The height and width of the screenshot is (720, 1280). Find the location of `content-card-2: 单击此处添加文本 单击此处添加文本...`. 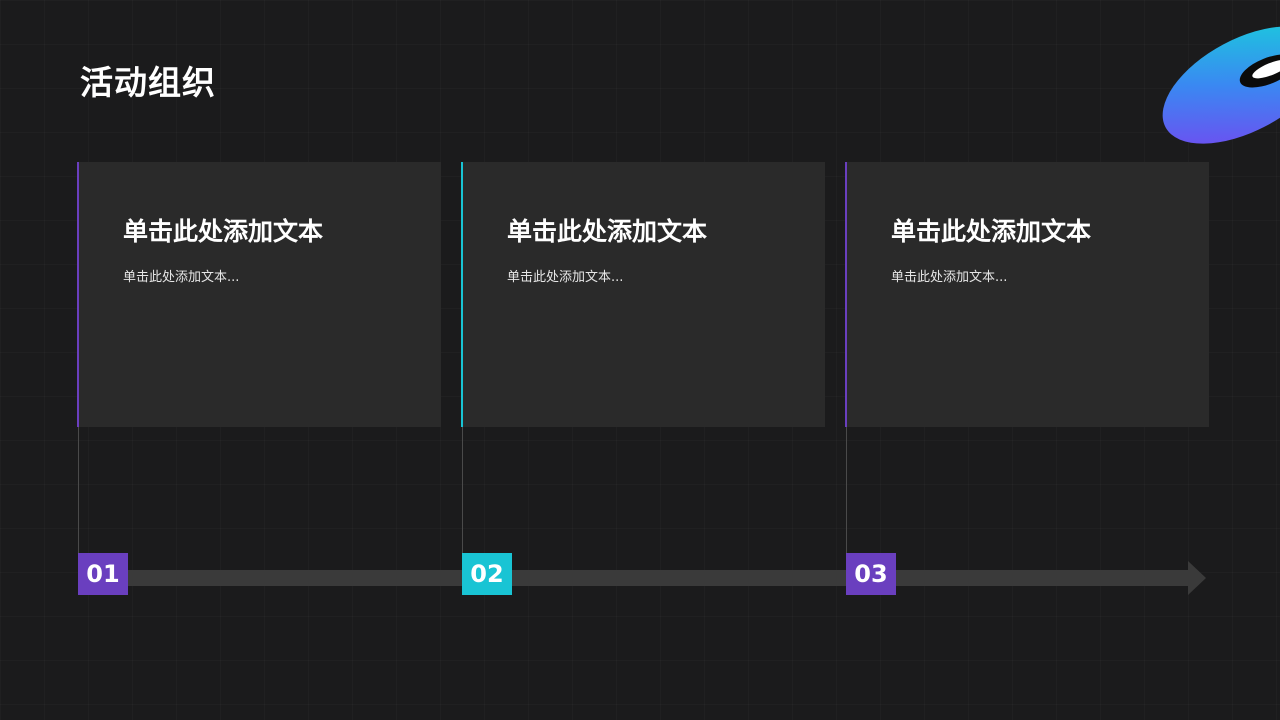

content-card-2: 单击此处添加文本 单击此处添加文本... is located at coordinates (643, 294).